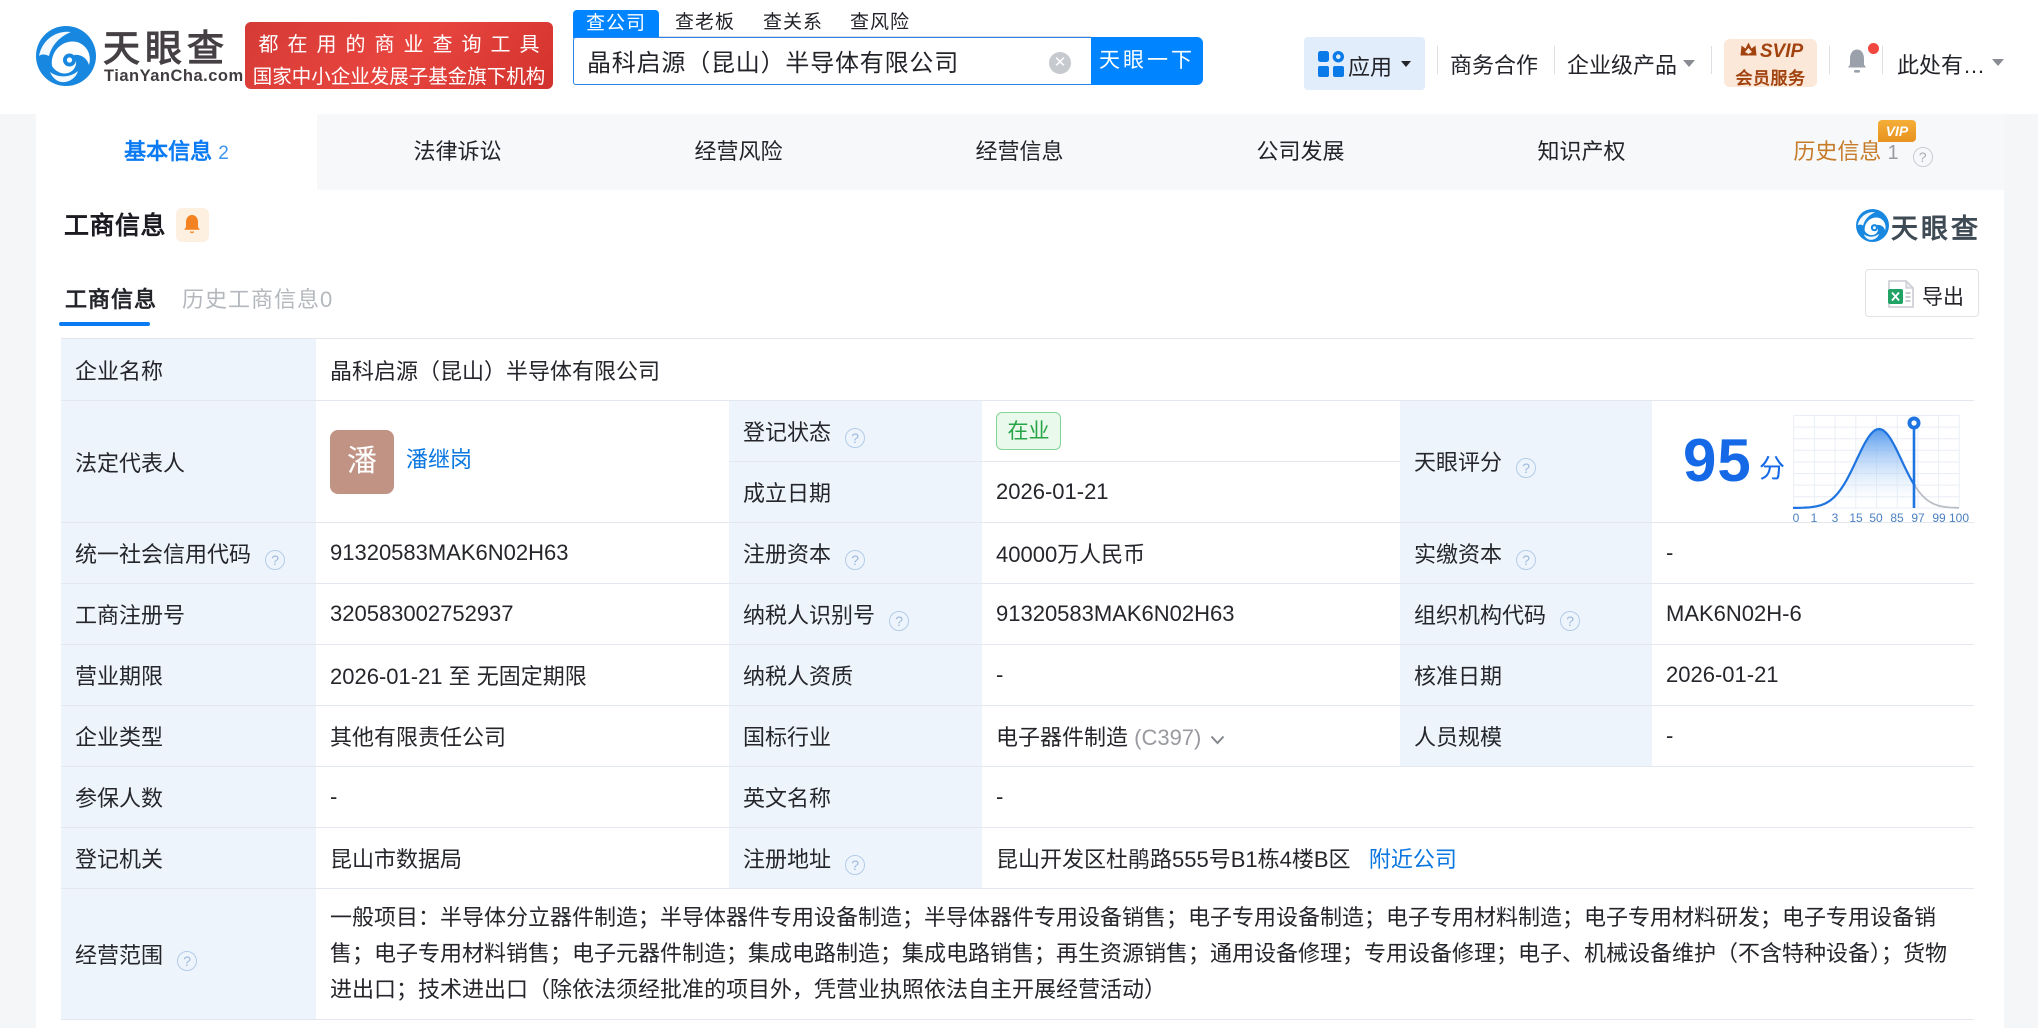 Image resolution: width=2038 pixels, height=1028 pixels. I want to click on svg-text: 1, so click(1814, 518).